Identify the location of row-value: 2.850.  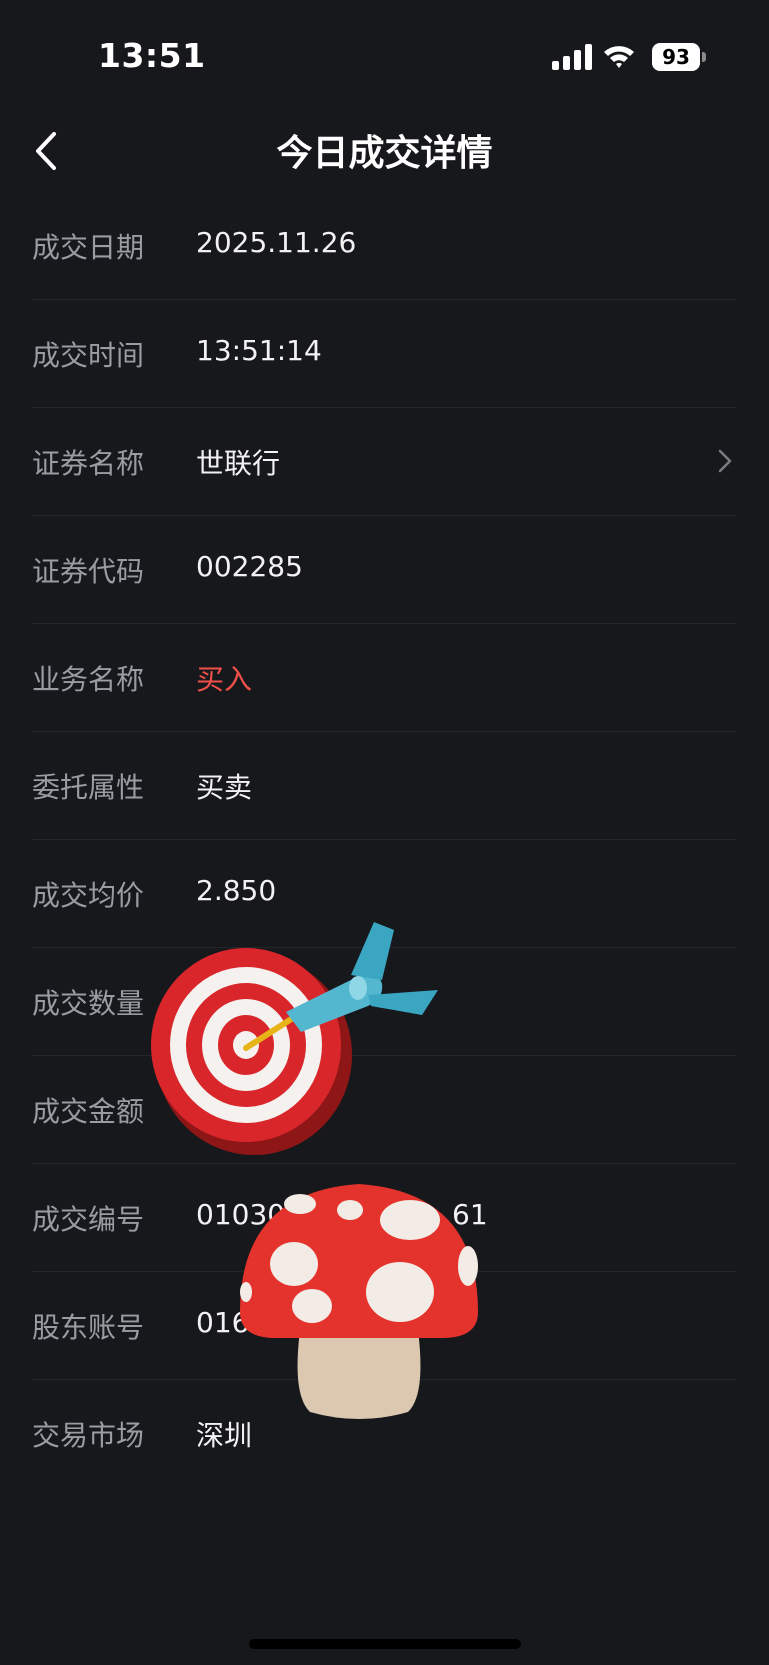
(236, 890).